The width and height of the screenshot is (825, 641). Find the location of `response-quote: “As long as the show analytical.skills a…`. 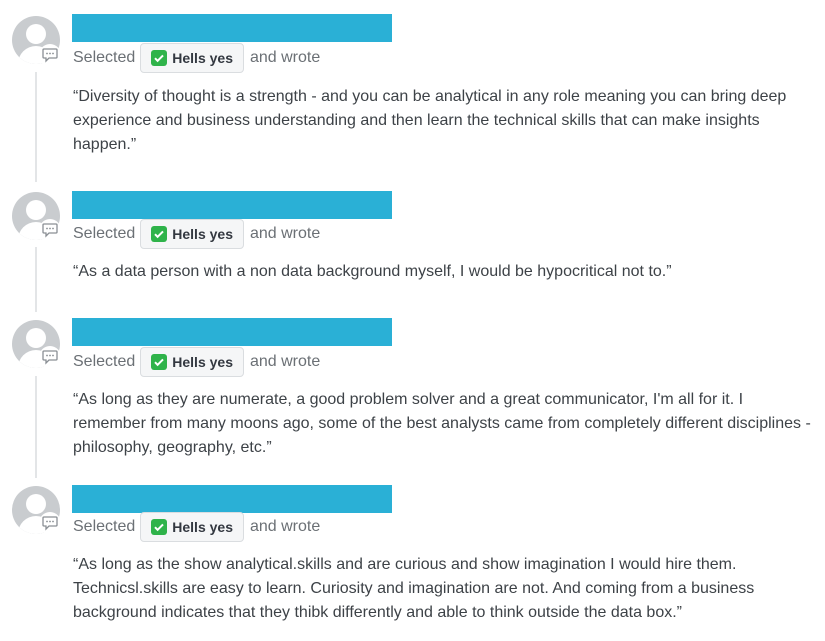

response-quote: “As long as the show analytical.skills a… is located at coordinates (414, 588).